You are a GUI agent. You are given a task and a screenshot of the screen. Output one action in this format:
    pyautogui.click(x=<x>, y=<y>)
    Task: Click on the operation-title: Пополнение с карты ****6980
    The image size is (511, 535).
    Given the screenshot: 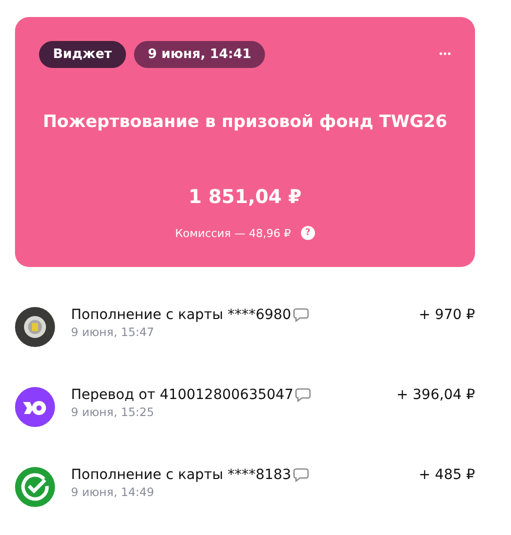 What is the action you would take?
    pyautogui.click(x=181, y=315)
    